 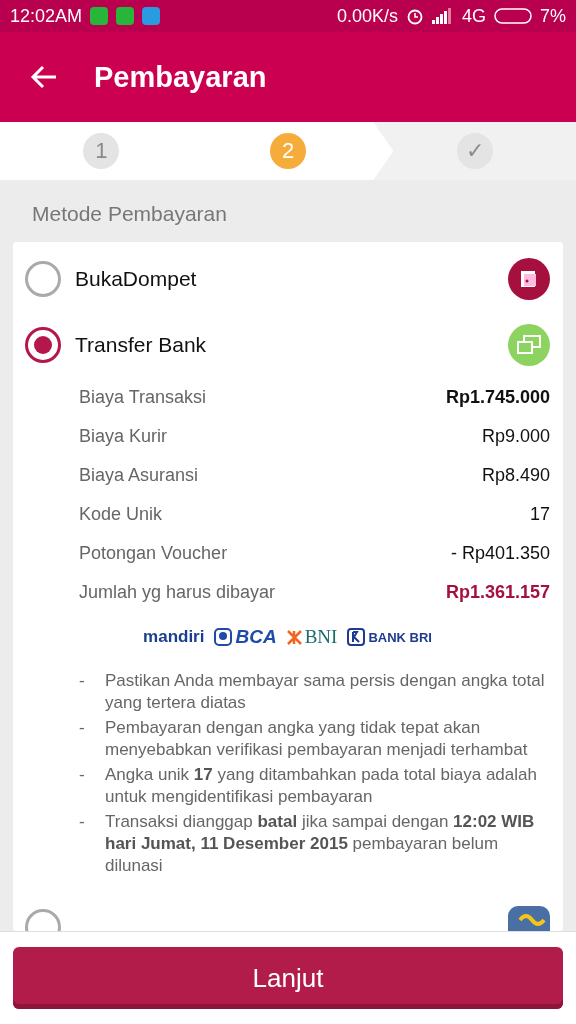 What do you see at coordinates (121, 514) in the screenshot?
I see `fee-label: Kode Unik` at bounding box center [121, 514].